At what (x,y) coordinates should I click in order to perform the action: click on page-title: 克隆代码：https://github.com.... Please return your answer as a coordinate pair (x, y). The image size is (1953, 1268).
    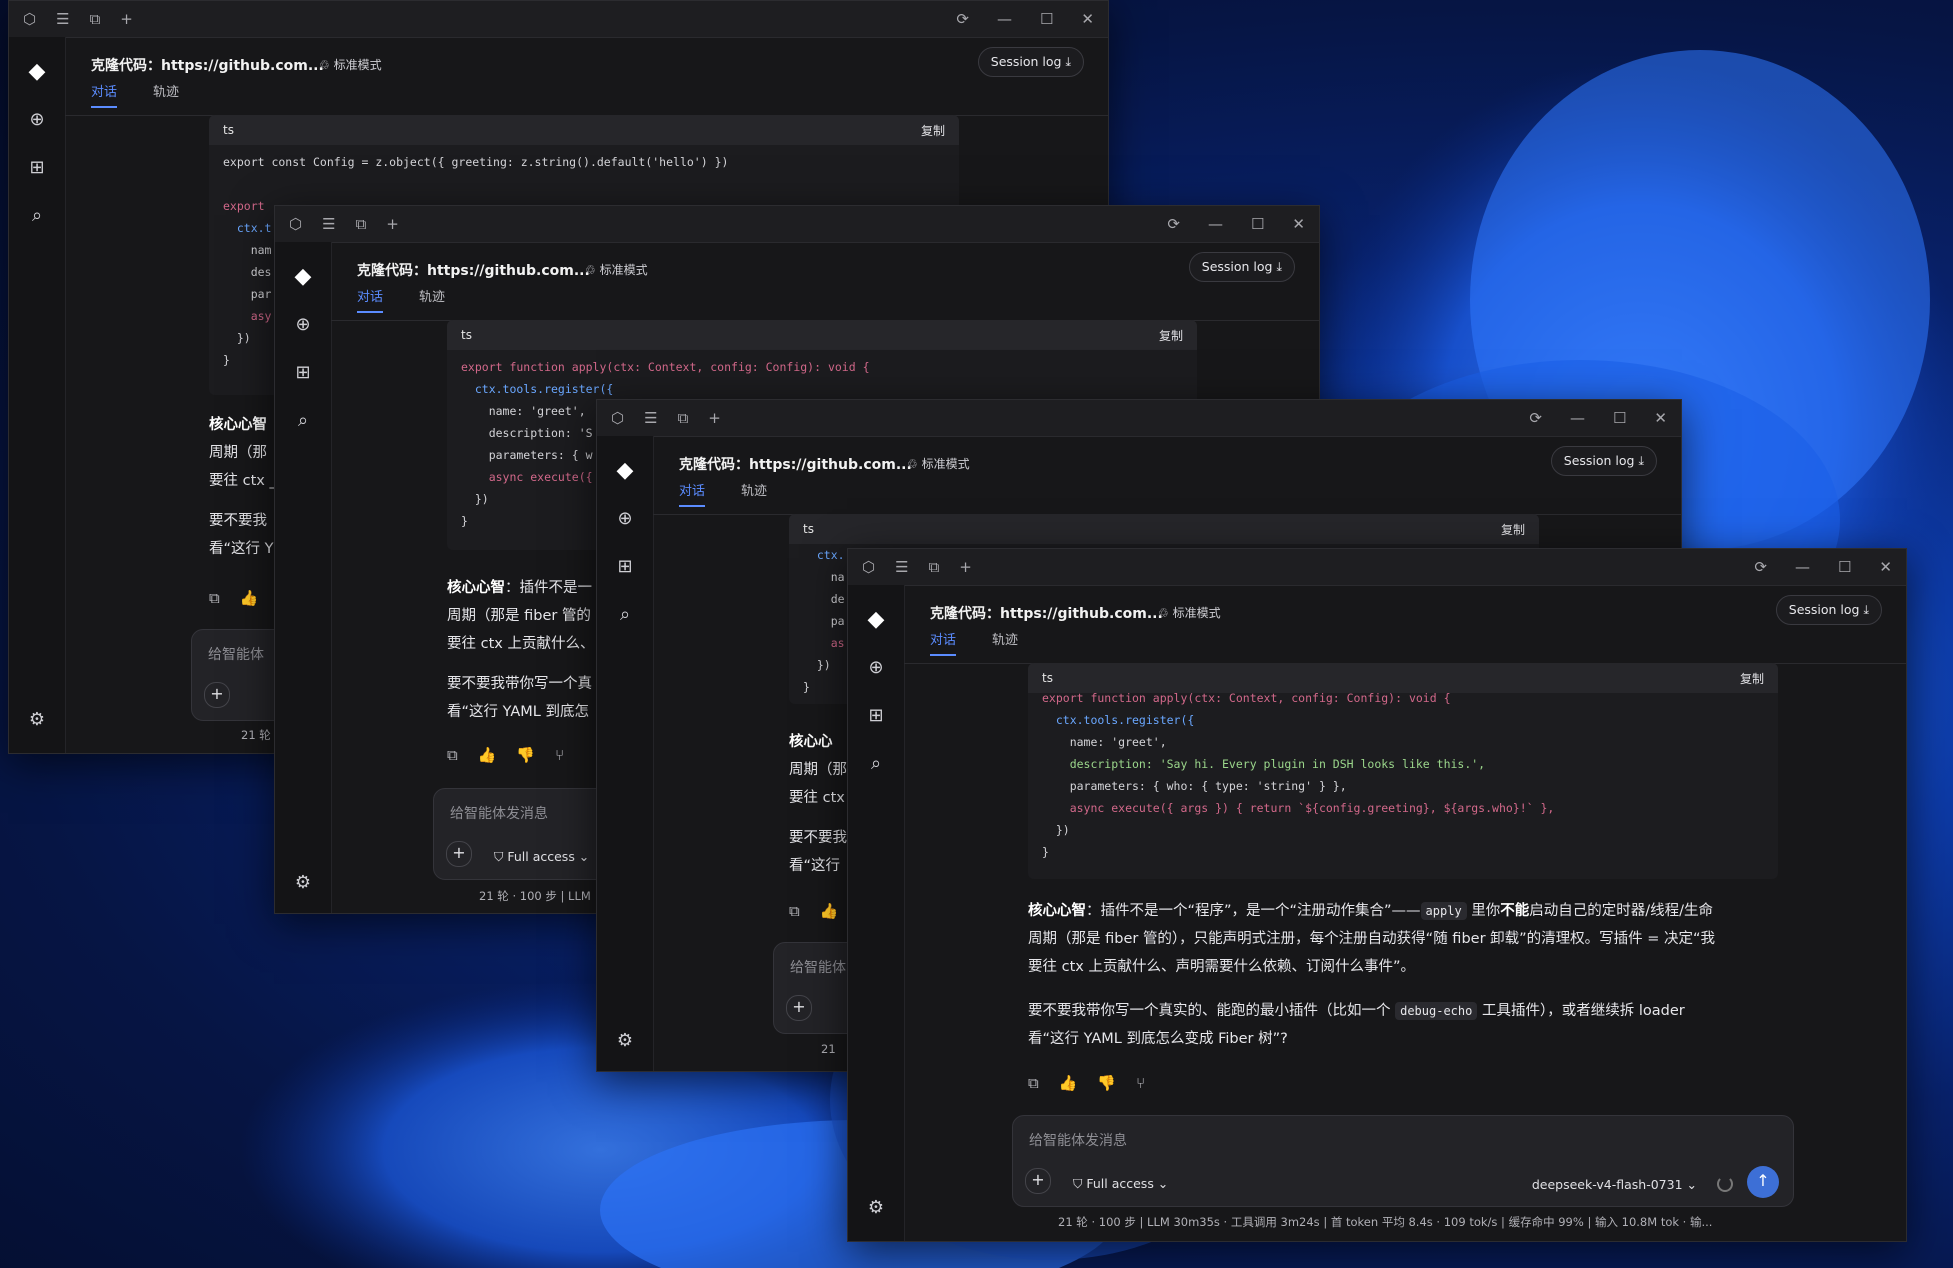
    Looking at the image, I should click on (207, 66).